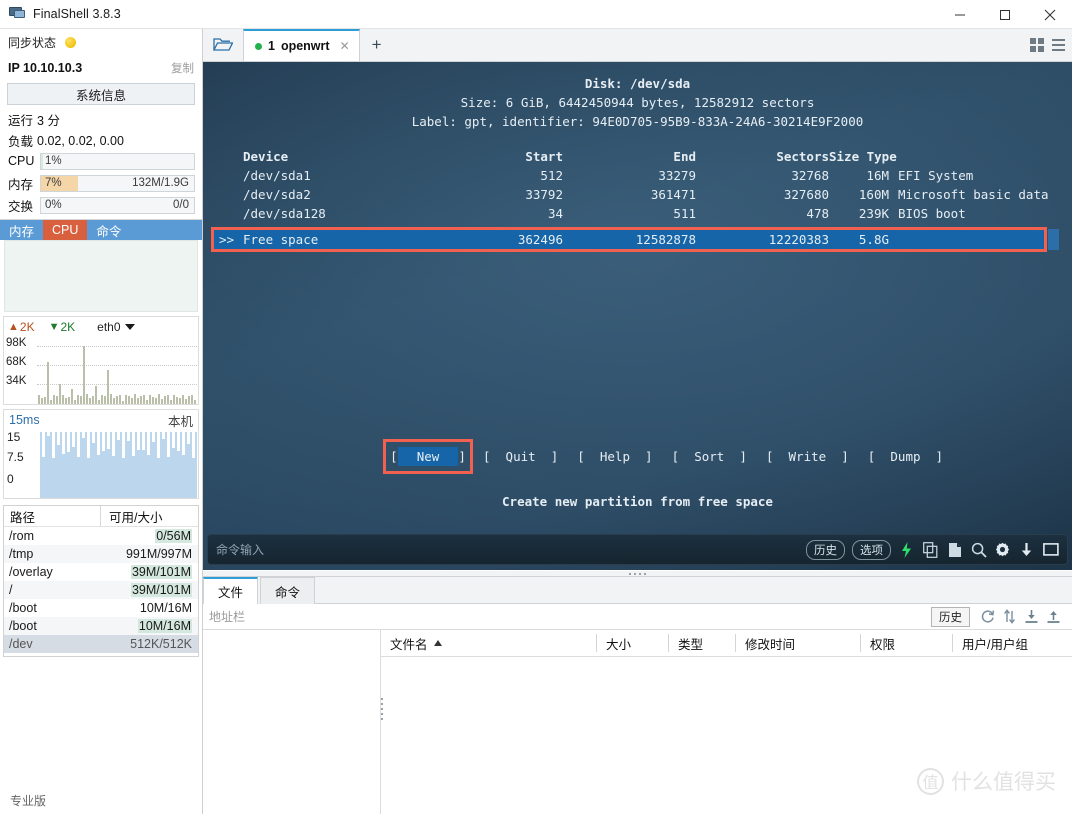 This screenshot has height=814, width=1072. Describe the element at coordinates (637, 501) in the screenshot. I see `terminal-hint-text: Create new partition from free space` at that location.